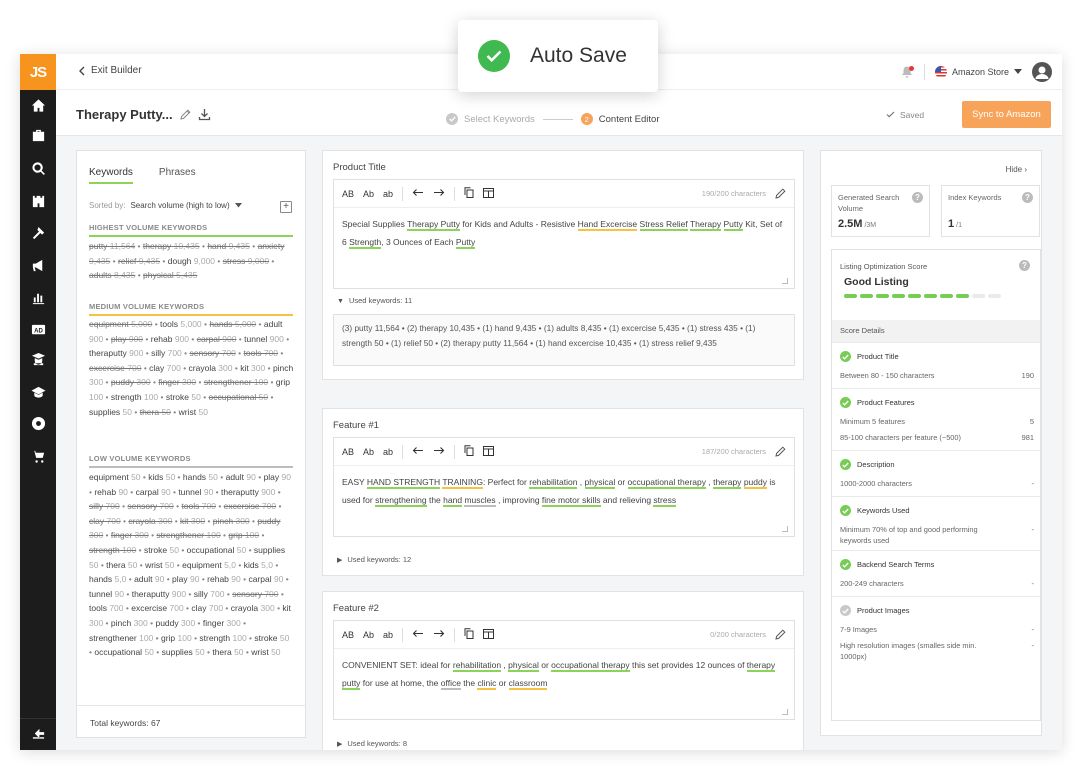  Describe the element at coordinates (246, 261) in the screenshot. I see `keyword-item: stress 9,000` at that location.